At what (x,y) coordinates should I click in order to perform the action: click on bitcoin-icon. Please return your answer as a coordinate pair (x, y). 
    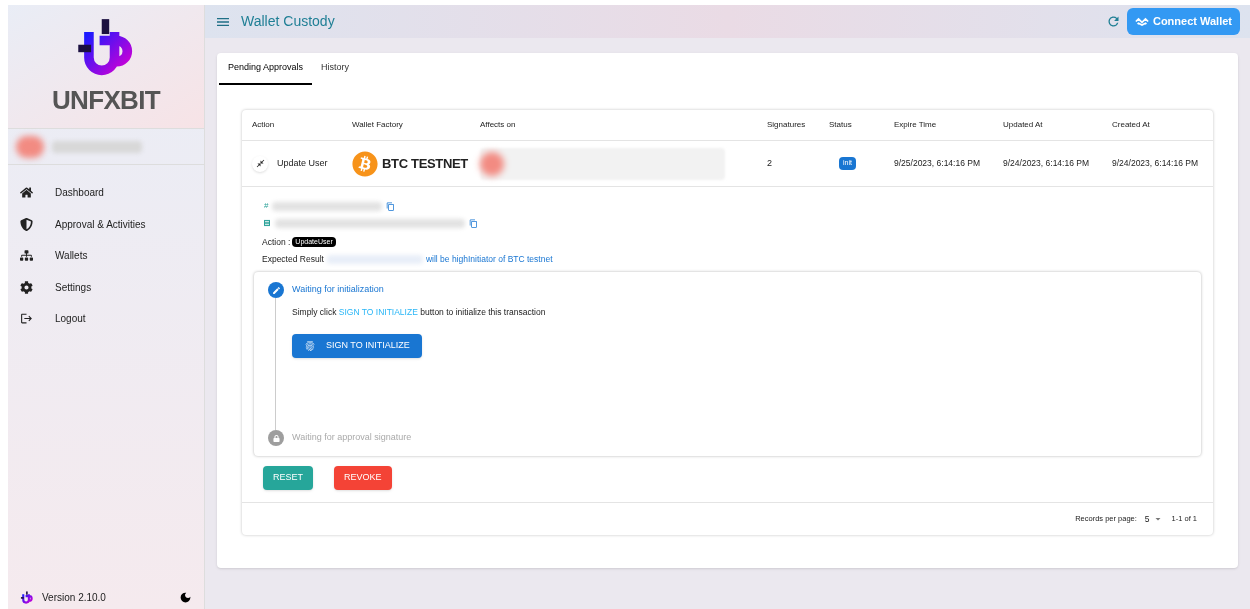
    Looking at the image, I should click on (365, 163).